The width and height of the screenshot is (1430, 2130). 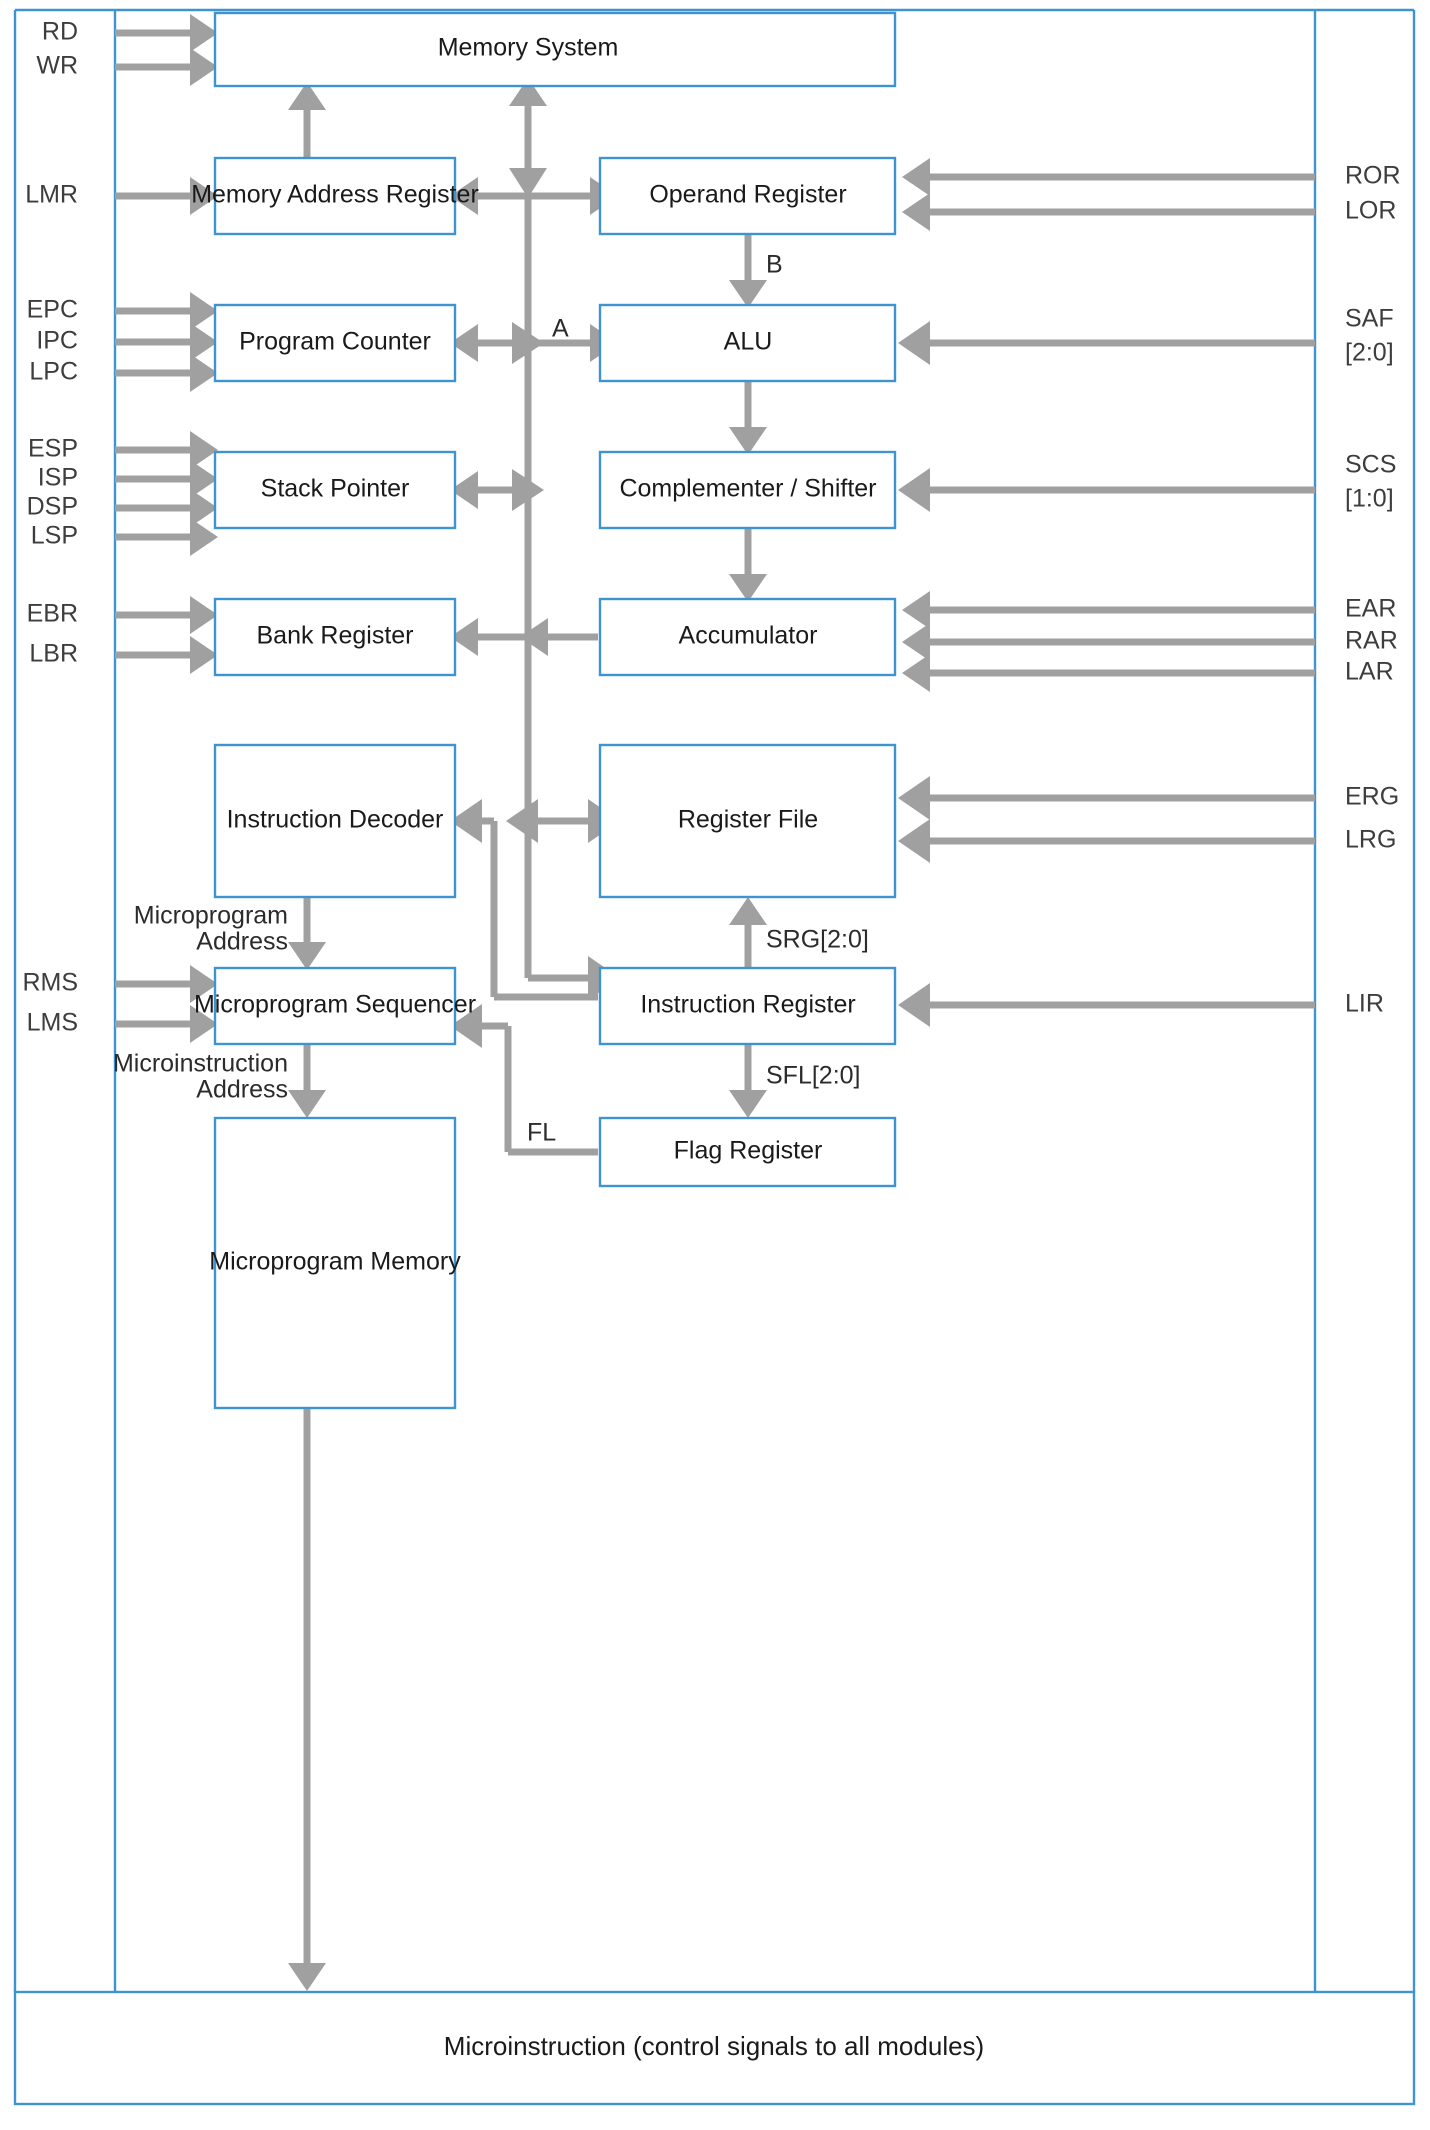 What do you see at coordinates (916, 610) in the screenshot?
I see `arrowhead-ear` at bounding box center [916, 610].